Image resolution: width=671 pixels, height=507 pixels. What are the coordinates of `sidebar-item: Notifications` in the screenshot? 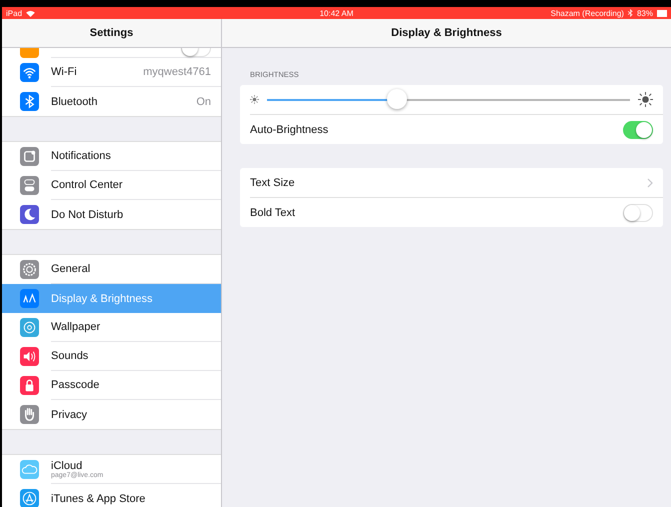 It's located at (111, 156).